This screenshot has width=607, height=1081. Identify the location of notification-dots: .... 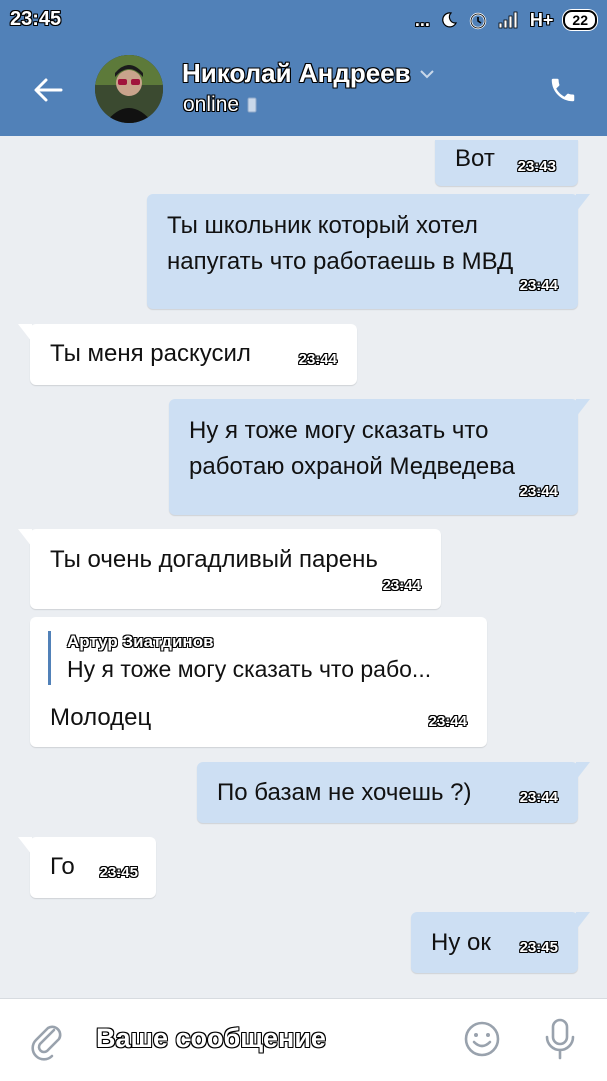
(422, 19).